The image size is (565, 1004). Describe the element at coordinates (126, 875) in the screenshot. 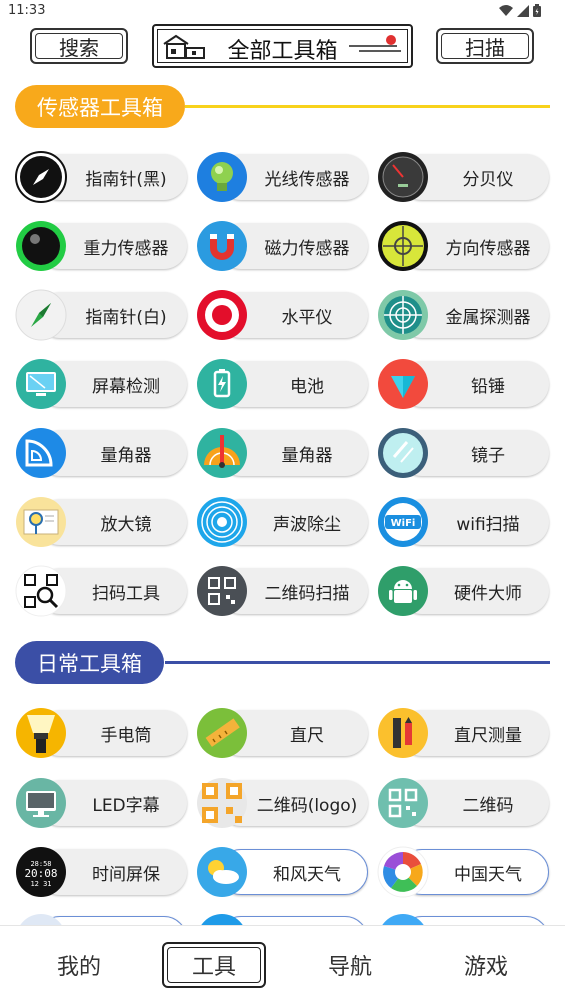

I see `tool-label: 时间屏保` at that location.